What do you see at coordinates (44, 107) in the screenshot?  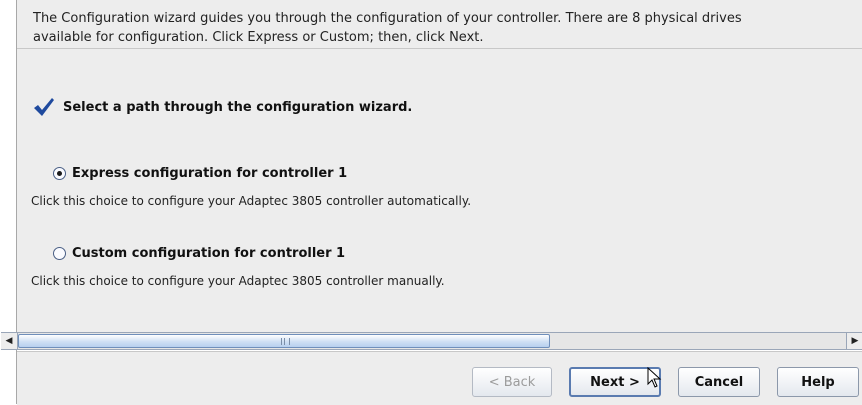 I see `checkmark-icon` at bounding box center [44, 107].